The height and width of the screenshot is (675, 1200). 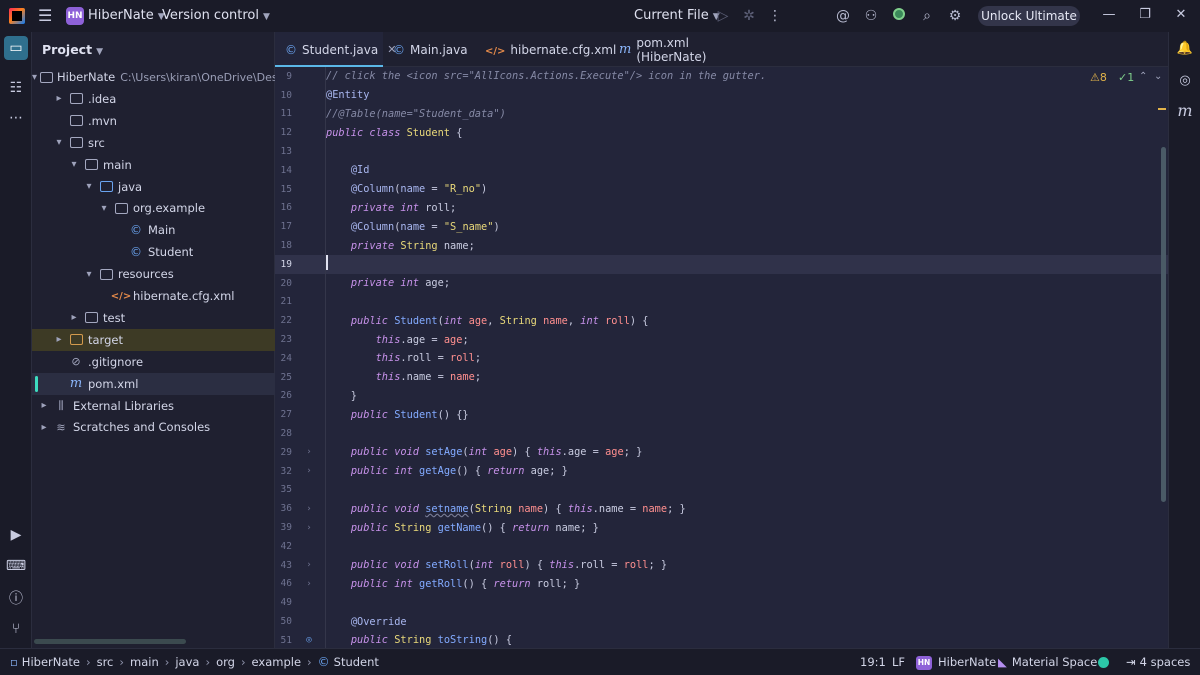 I want to click on theme-status-dot, so click(x=1103, y=662).